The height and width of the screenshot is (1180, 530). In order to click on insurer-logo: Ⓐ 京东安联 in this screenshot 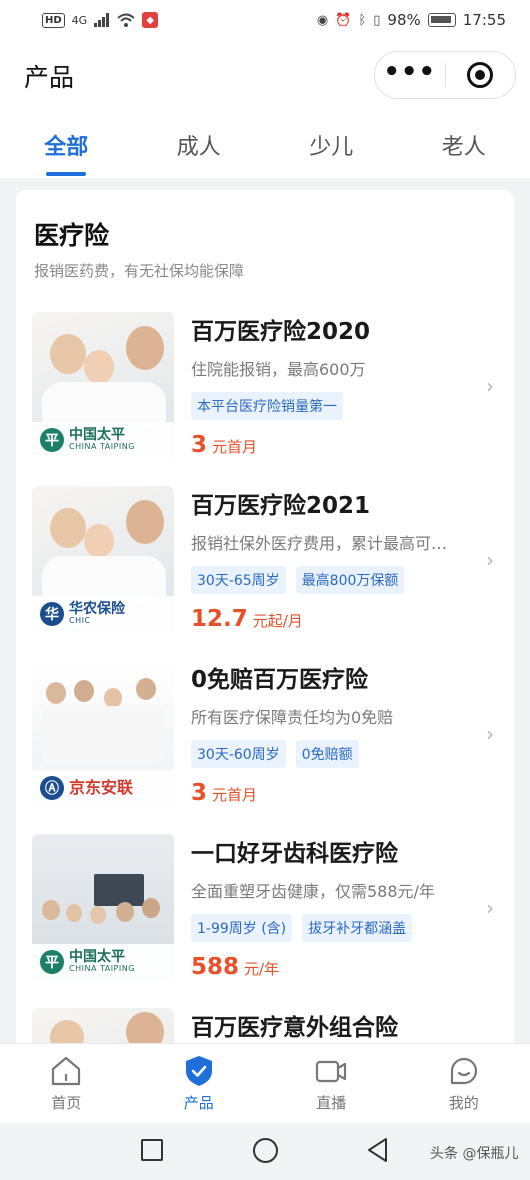, I will do `click(103, 788)`.